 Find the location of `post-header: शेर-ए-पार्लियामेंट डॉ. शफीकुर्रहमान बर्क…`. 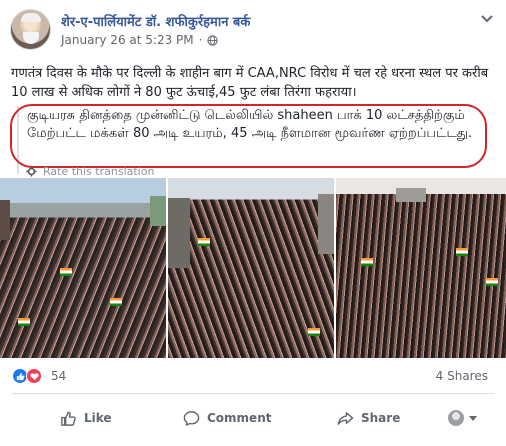

post-header: शेर-ए-पार्लियामेंट डॉ. शफीकुर्रहमान बर्क… is located at coordinates (253, 31).